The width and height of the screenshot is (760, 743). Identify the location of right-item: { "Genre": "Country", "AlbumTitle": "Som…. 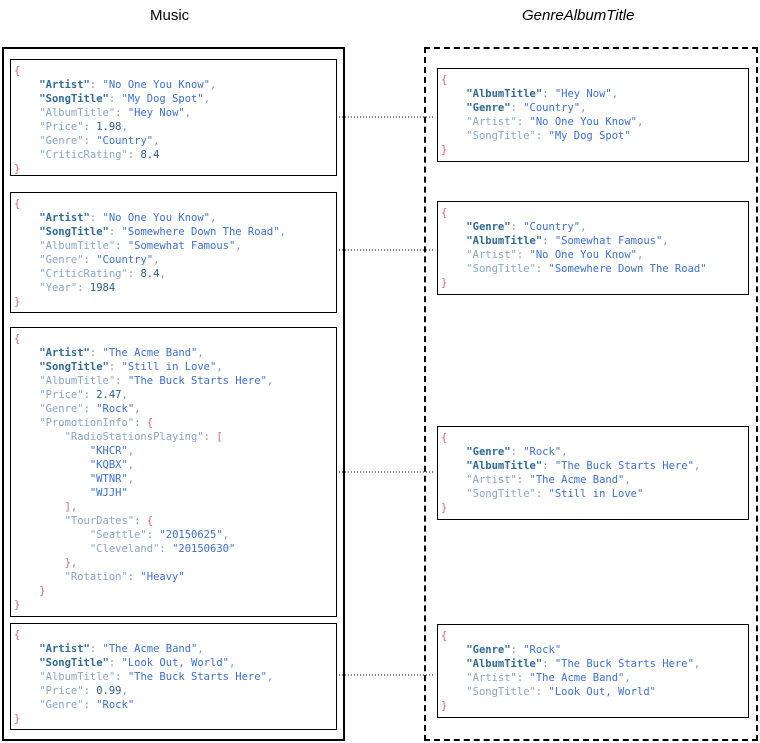
(593, 248).